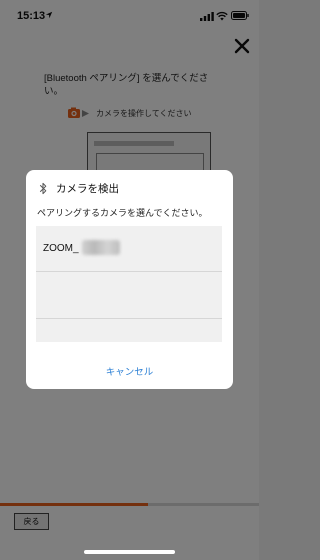 Image resolution: width=320 pixels, height=560 pixels. I want to click on dialog-header: カメラを検出, so click(78, 188).